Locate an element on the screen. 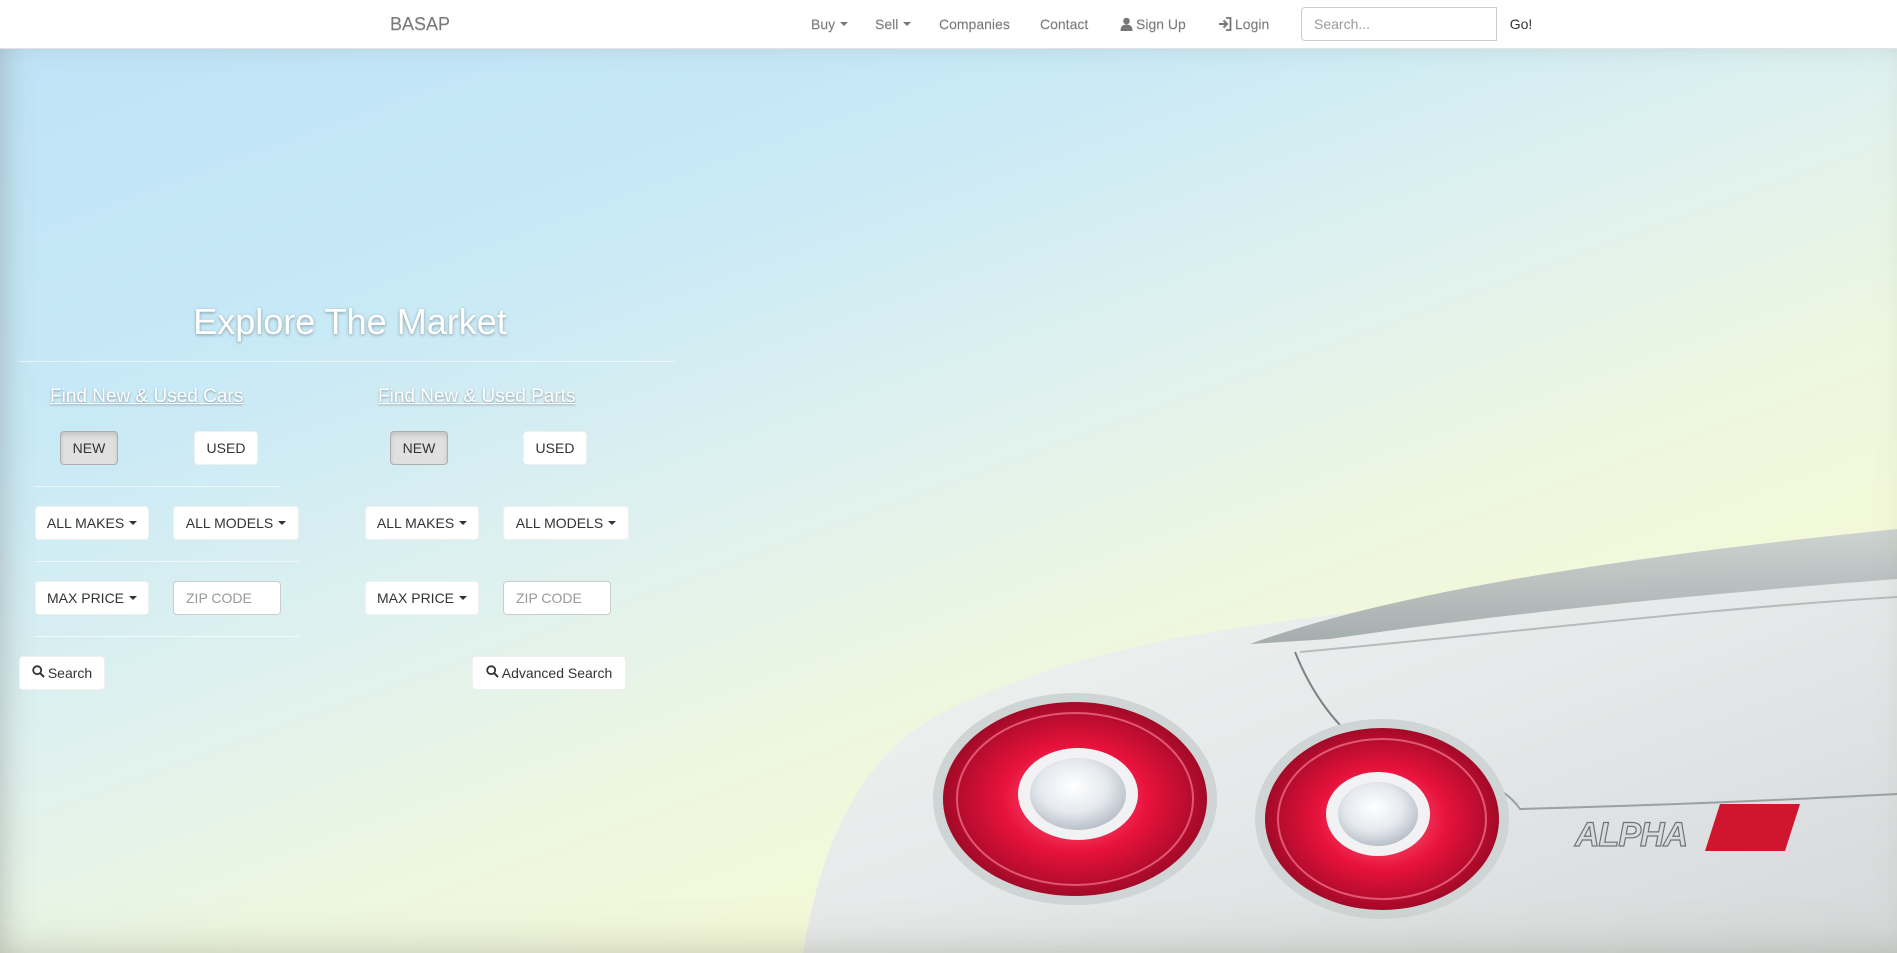  advanced-search-label: Advanced Search is located at coordinates (557, 673).